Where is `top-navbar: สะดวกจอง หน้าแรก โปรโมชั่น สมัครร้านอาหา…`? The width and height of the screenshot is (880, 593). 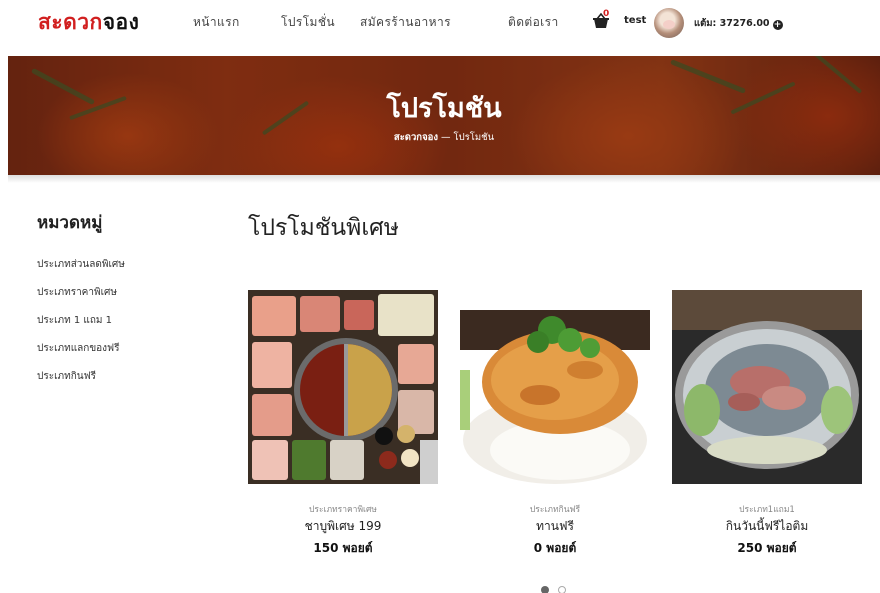 top-navbar: สะดวกจอง หน้าแรก โปรโมชั่น สมัครร้านอาหา… is located at coordinates (440, 22).